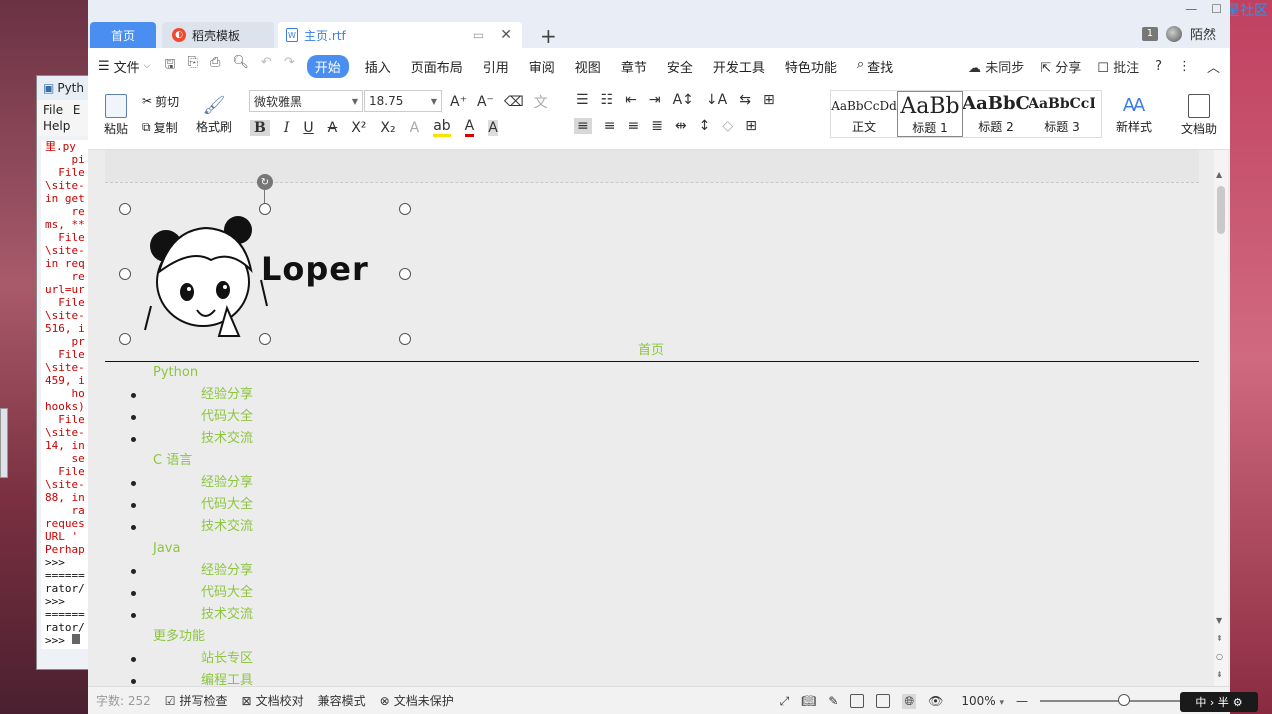  Describe the element at coordinates (631, 100) in the screenshot. I see `decrease-indent-icon: ⇤` at that location.